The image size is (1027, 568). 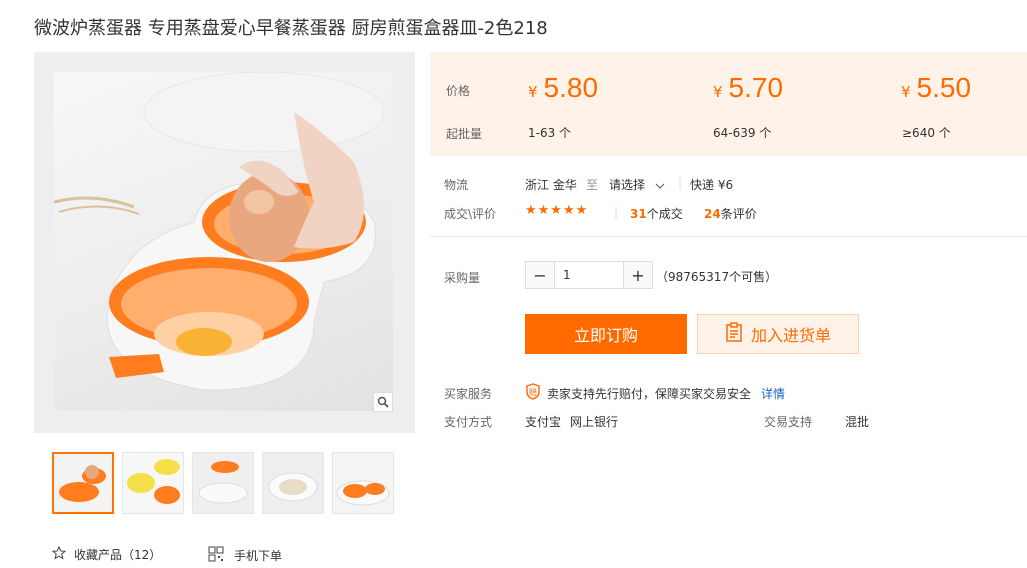 I want to click on shield-guarantee-icon: 赔, so click(x=533, y=393).